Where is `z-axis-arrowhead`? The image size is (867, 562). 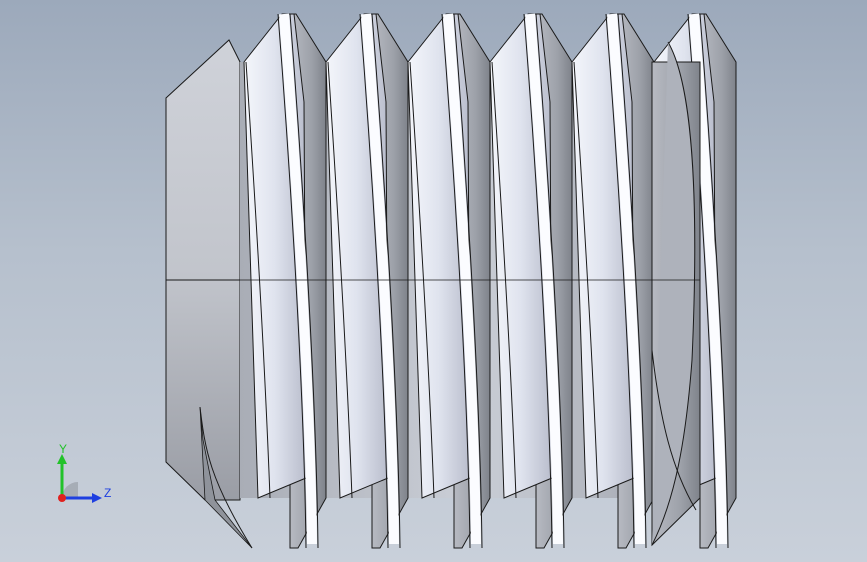
z-axis-arrowhead is located at coordinates (97, 498).